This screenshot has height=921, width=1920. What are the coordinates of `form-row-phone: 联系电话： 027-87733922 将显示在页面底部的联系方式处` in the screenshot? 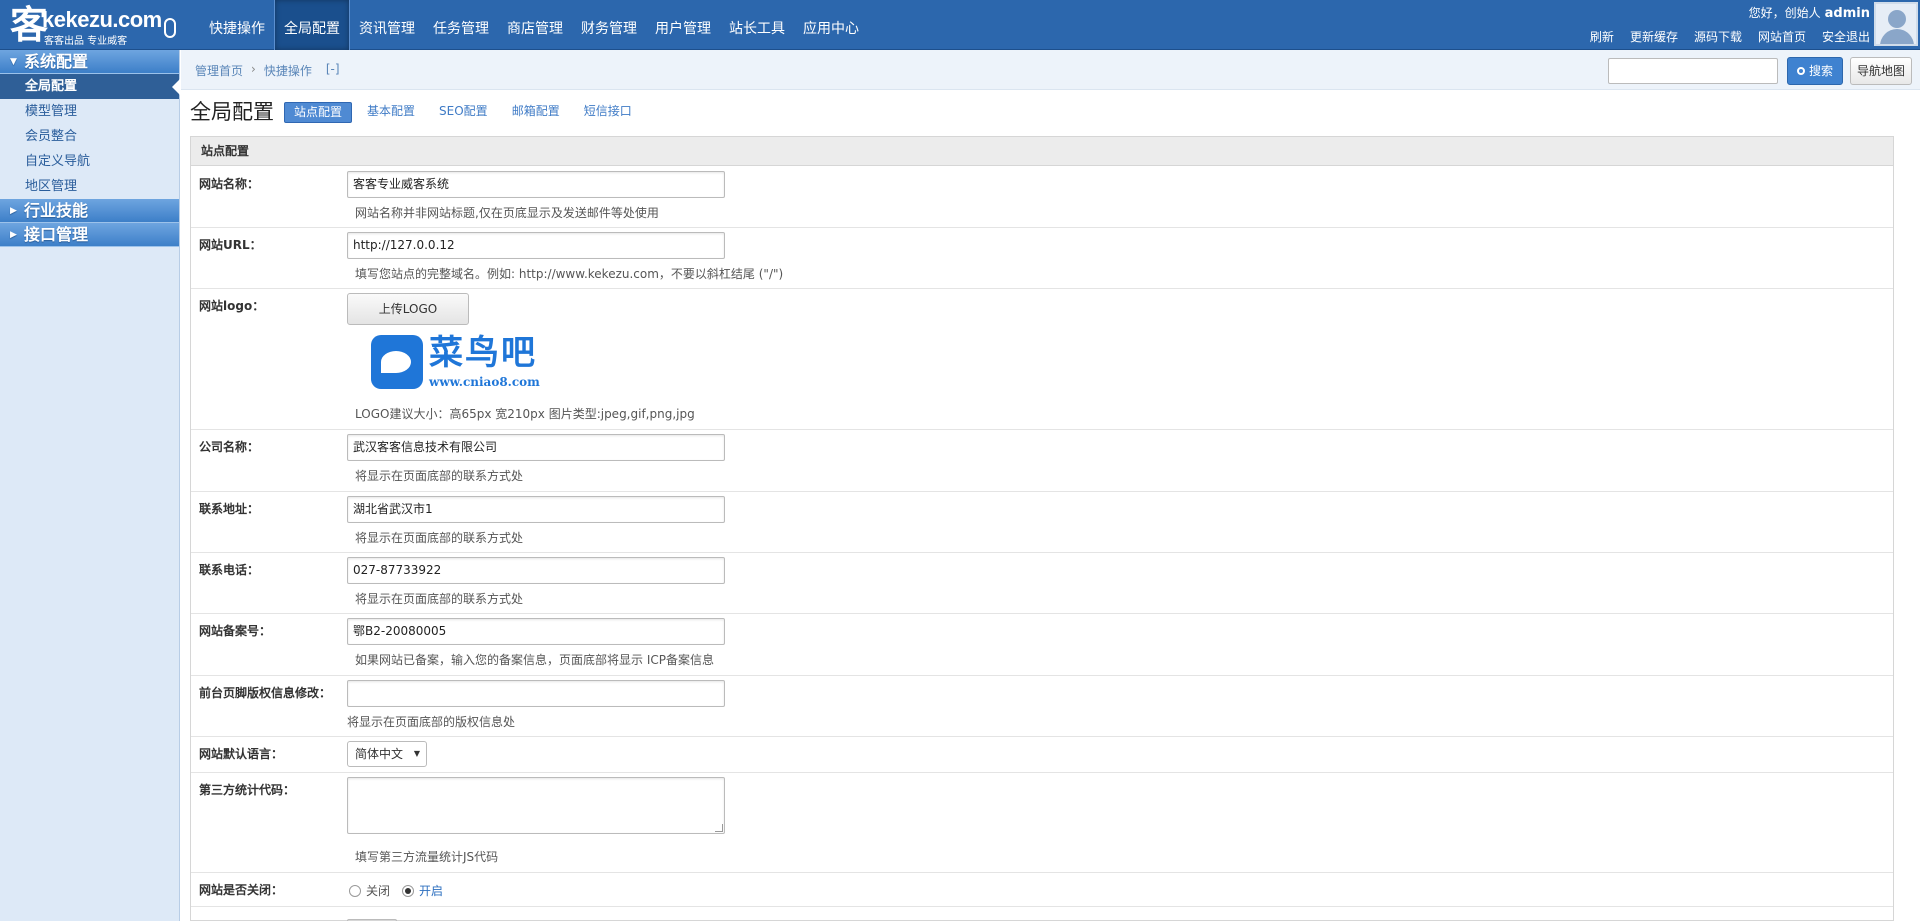 It's located at (1042, 583).